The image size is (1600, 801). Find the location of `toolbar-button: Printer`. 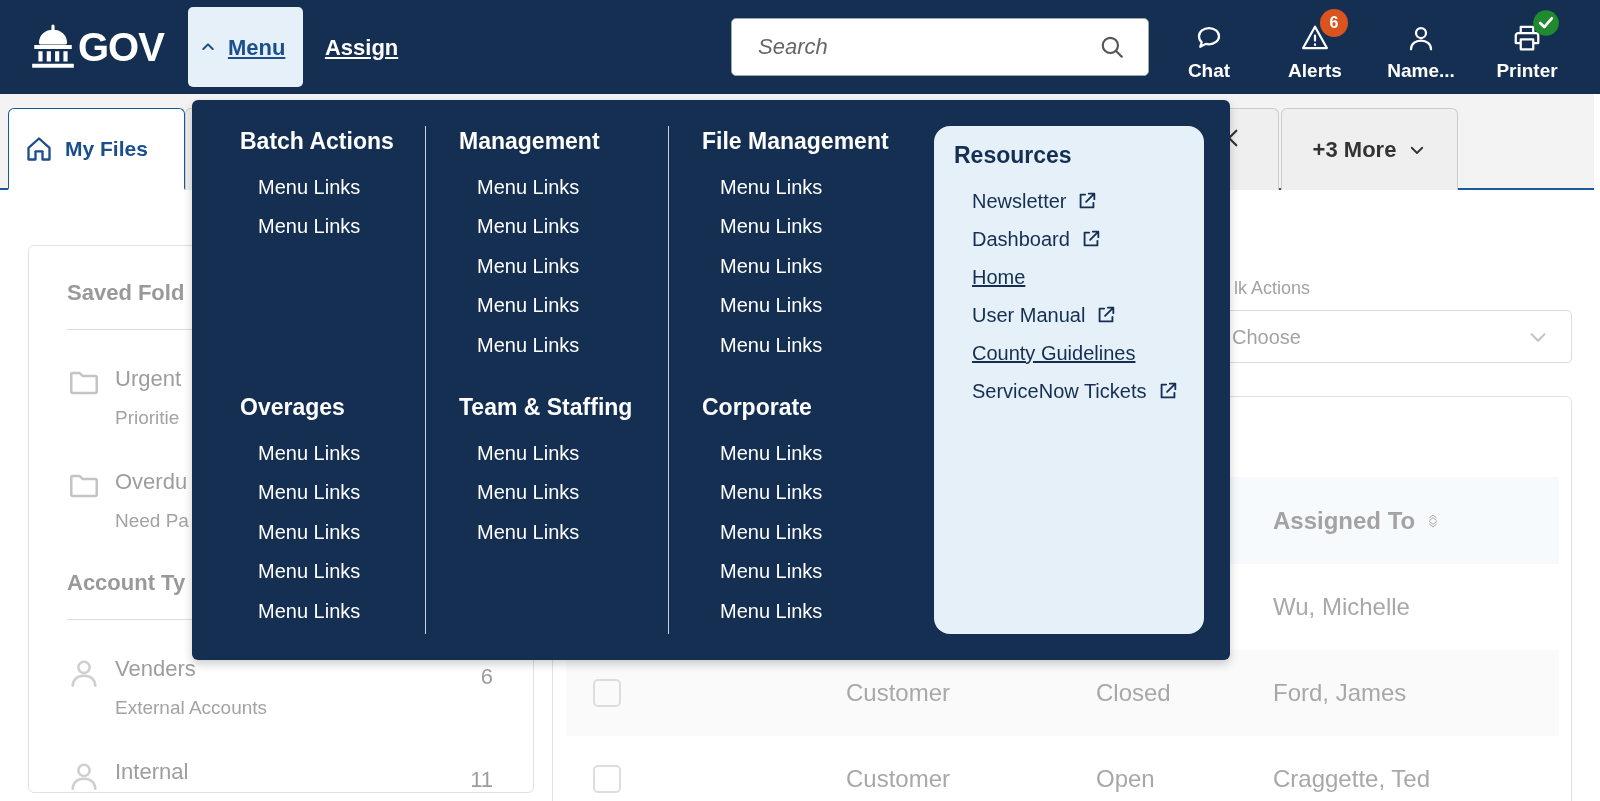

toolbar-button: Printer is located at coordinates (1527, 47).